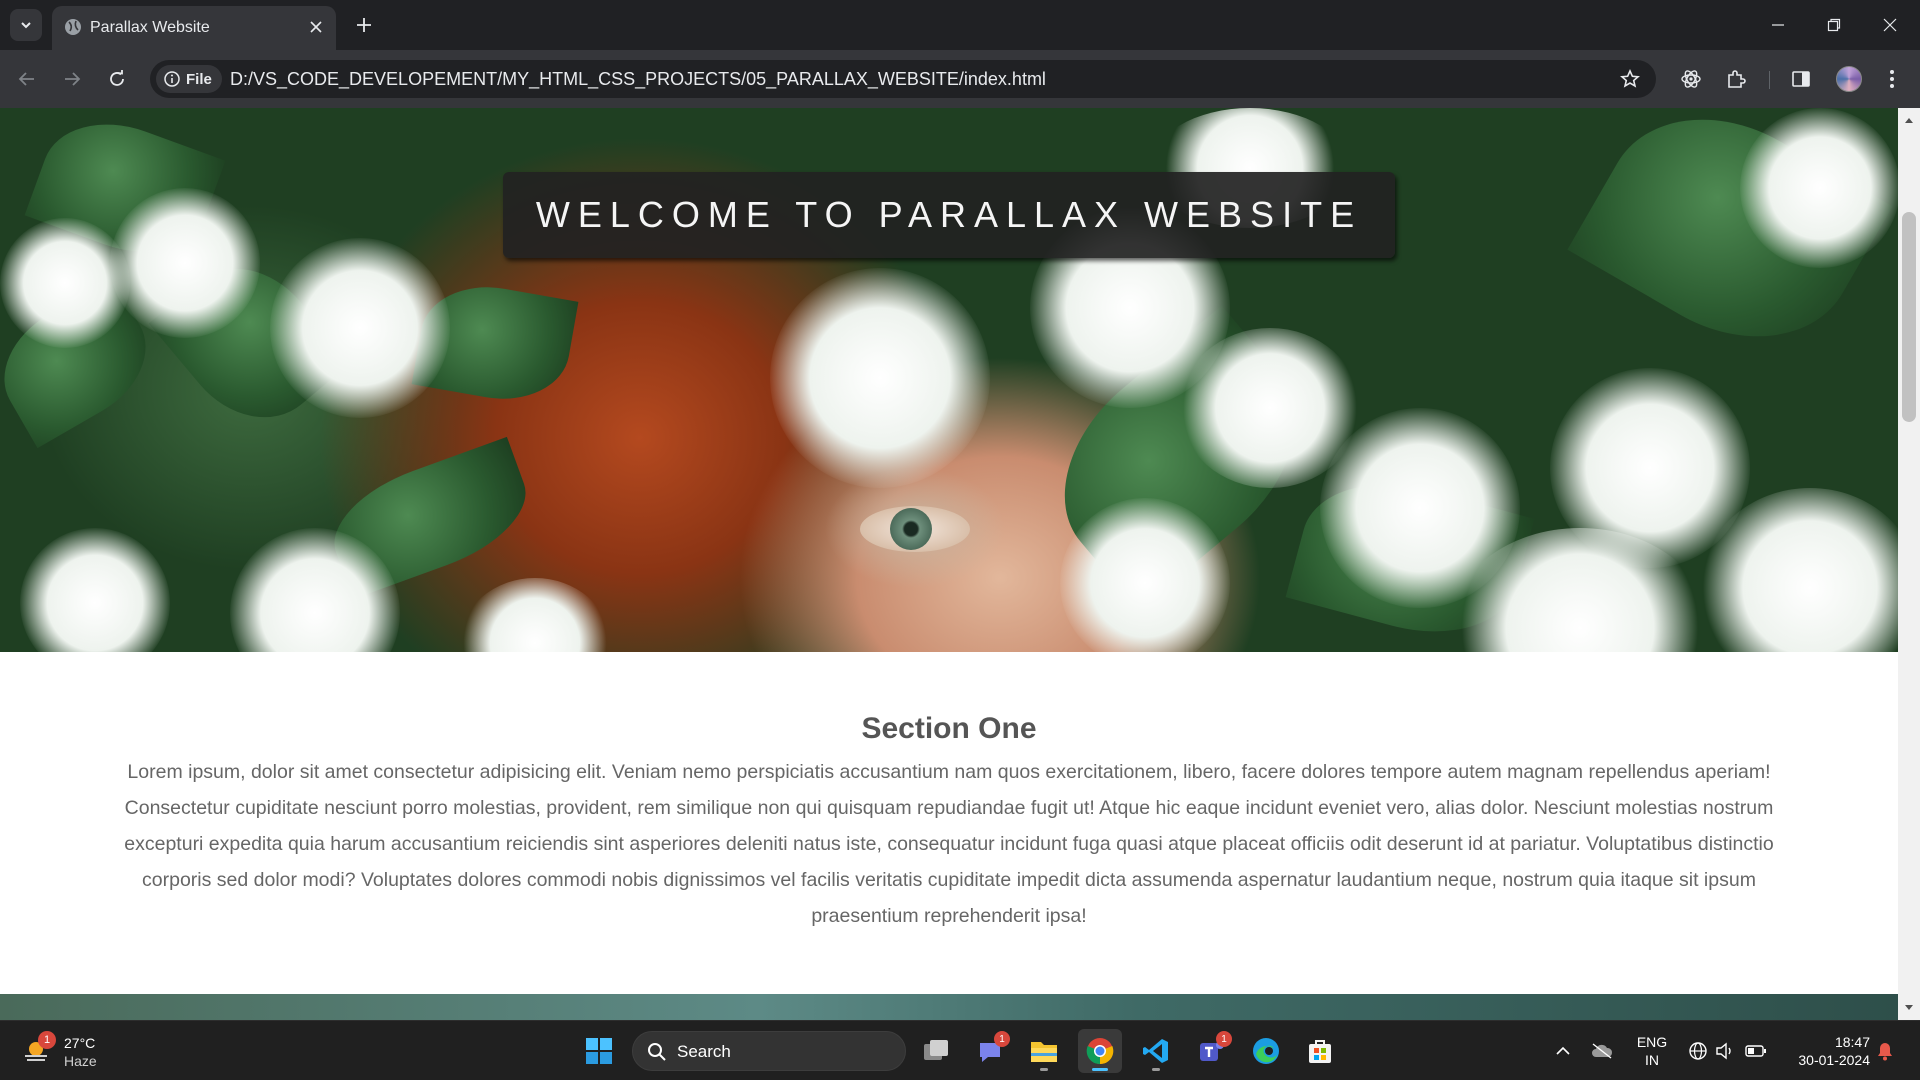 Image resolution: width=1920 pixels, height=1080 pixels. What do you see at coordinates (1909, 564) in the screenshot?
I see `page-scrollbar` at bounding box center [1909, 564].